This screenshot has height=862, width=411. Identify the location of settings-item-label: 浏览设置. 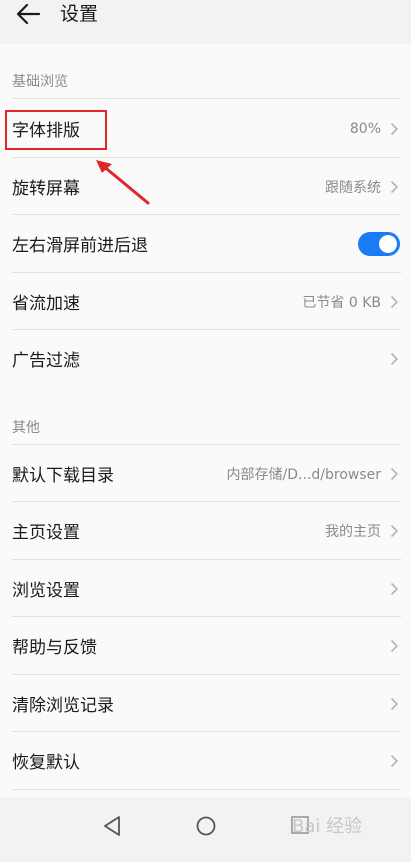
(46, 591).